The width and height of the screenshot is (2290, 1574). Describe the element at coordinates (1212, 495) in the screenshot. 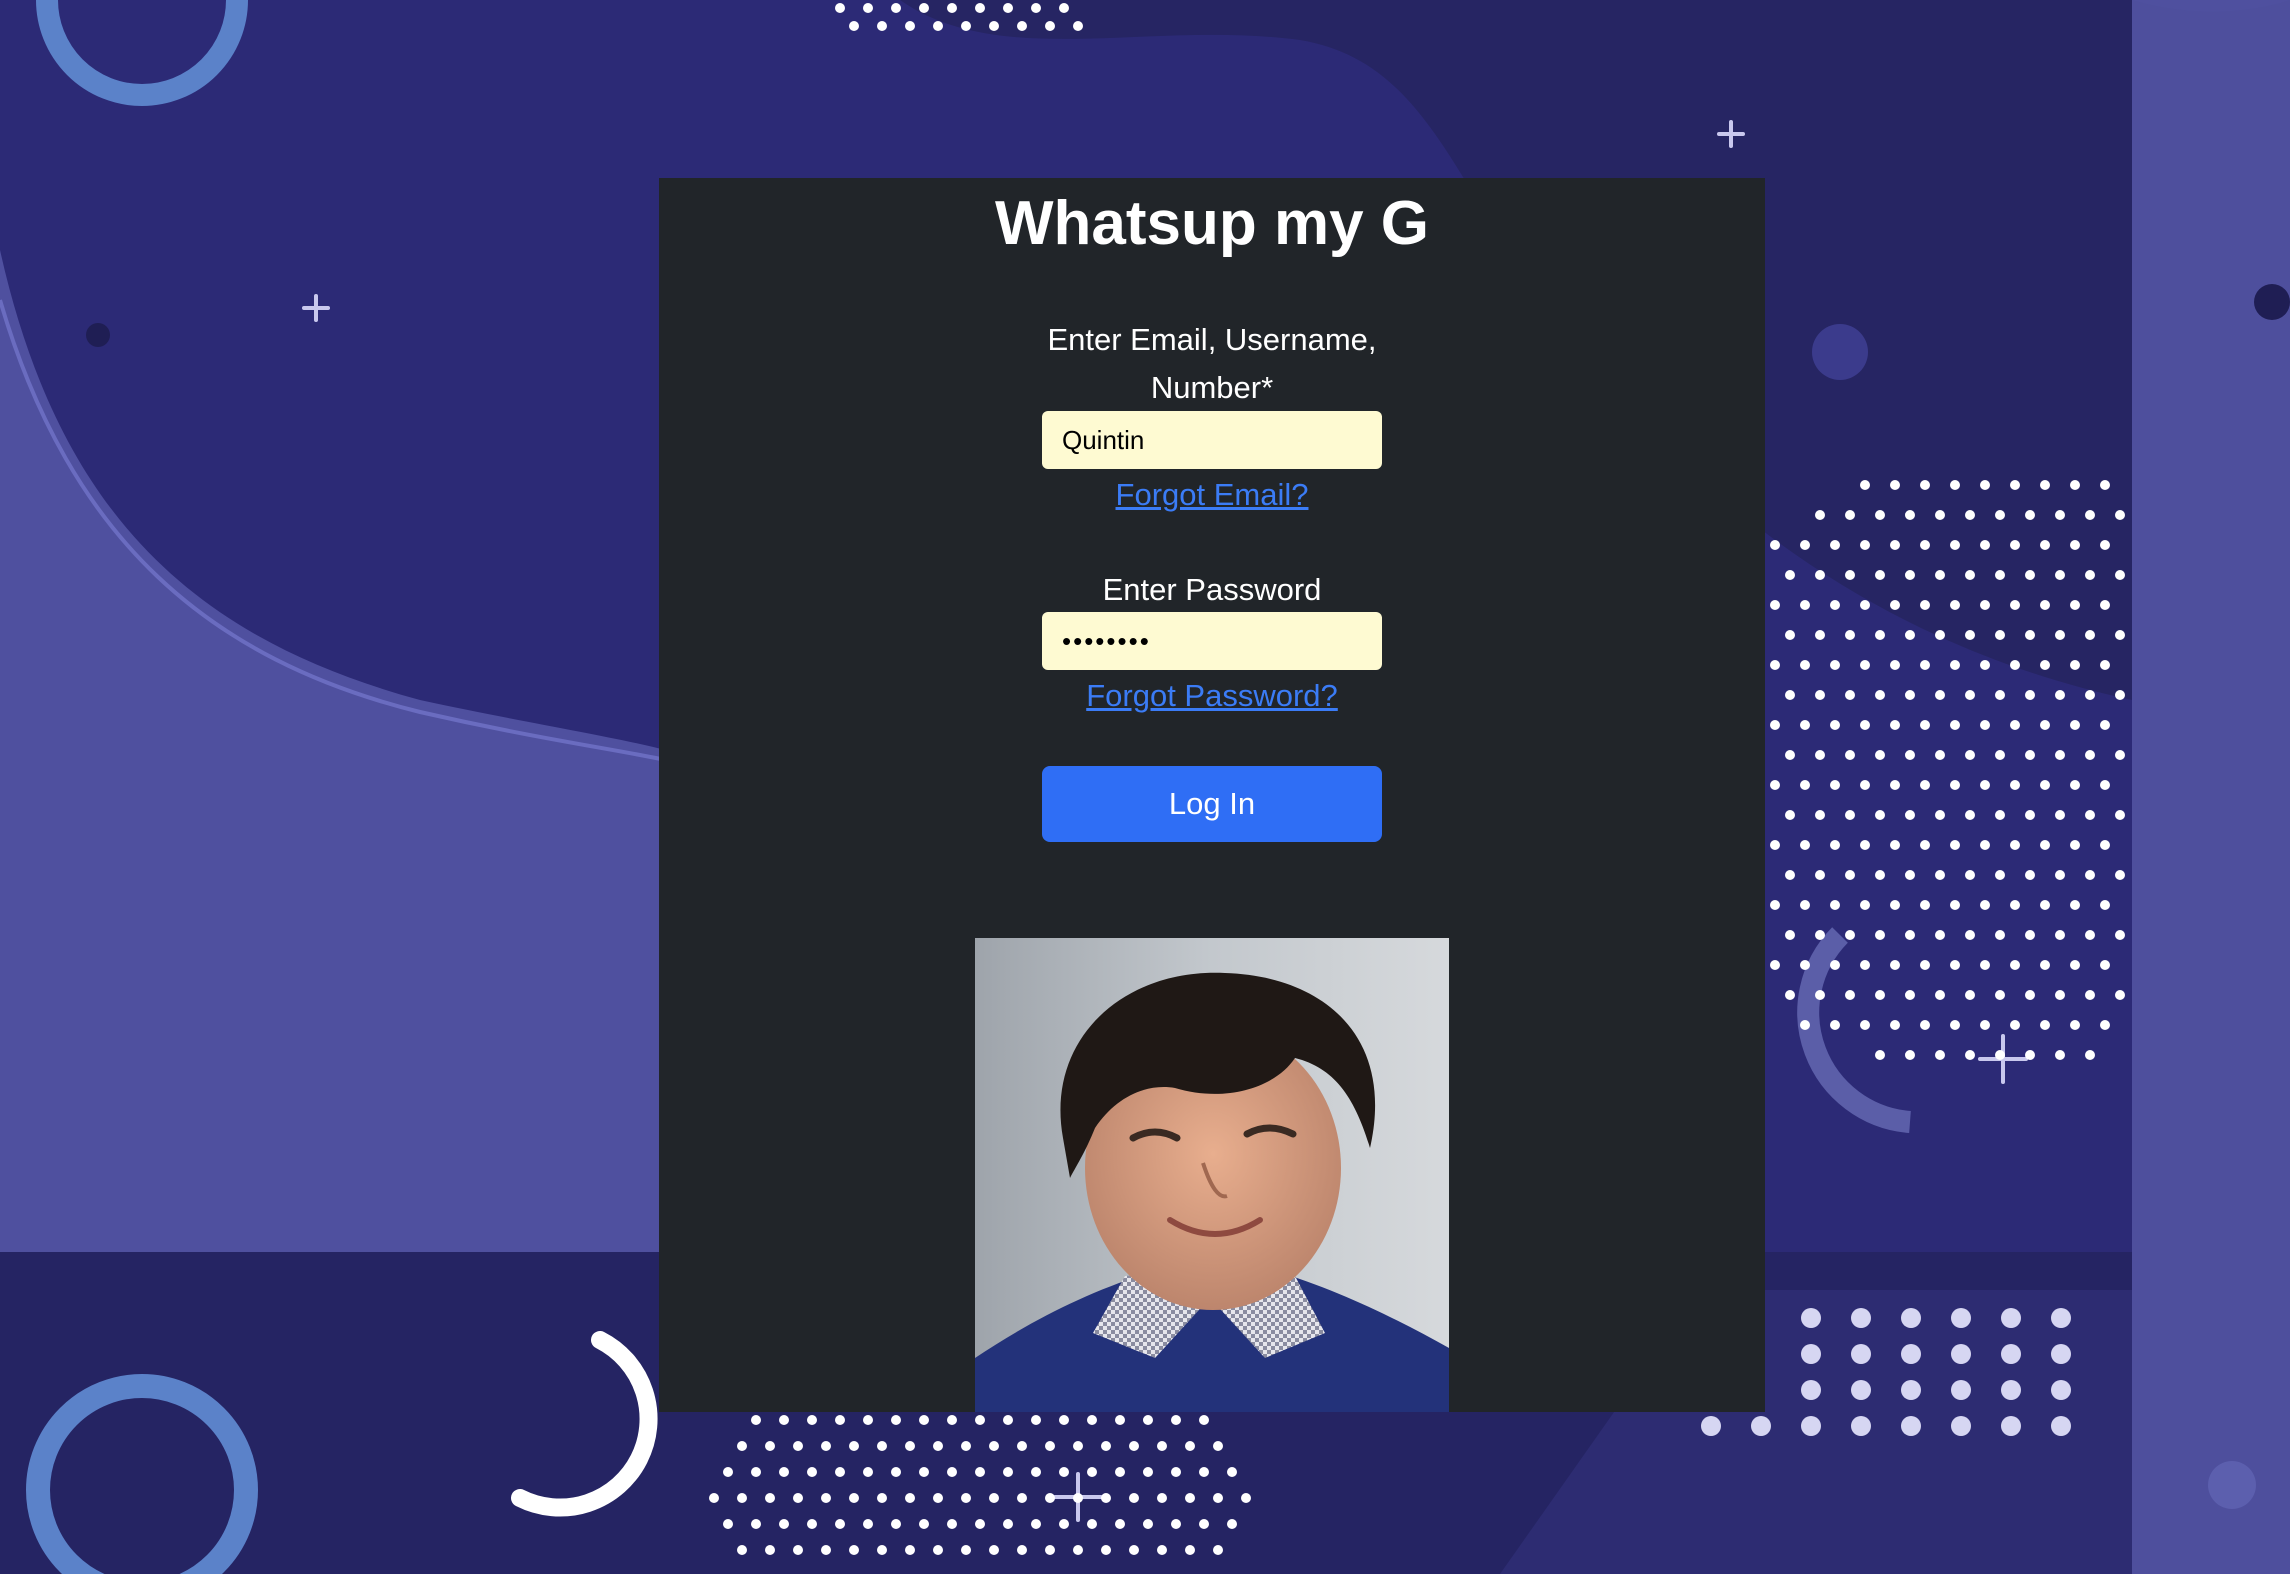

I see `forgot-email-link: Forgot Email?` at that location.